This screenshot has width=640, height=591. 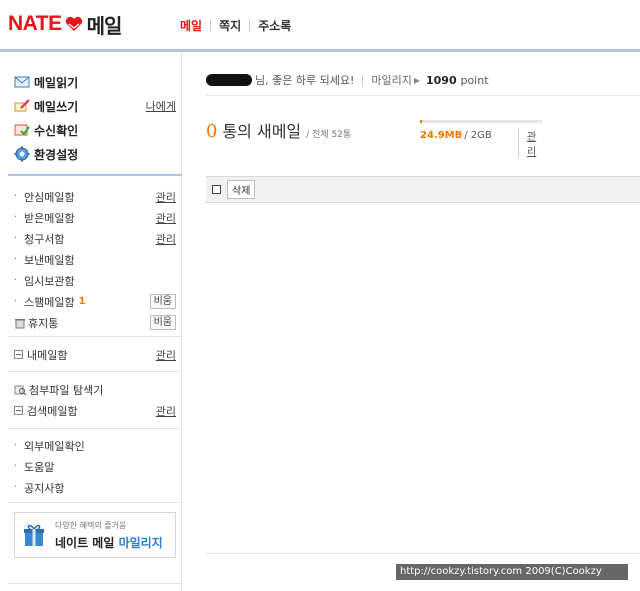 What do you see at coordinates (95, 106) in the screenshot?
I see `menu-write-mail: 메일쓰기 나에게` at bounding box center [95, 106].